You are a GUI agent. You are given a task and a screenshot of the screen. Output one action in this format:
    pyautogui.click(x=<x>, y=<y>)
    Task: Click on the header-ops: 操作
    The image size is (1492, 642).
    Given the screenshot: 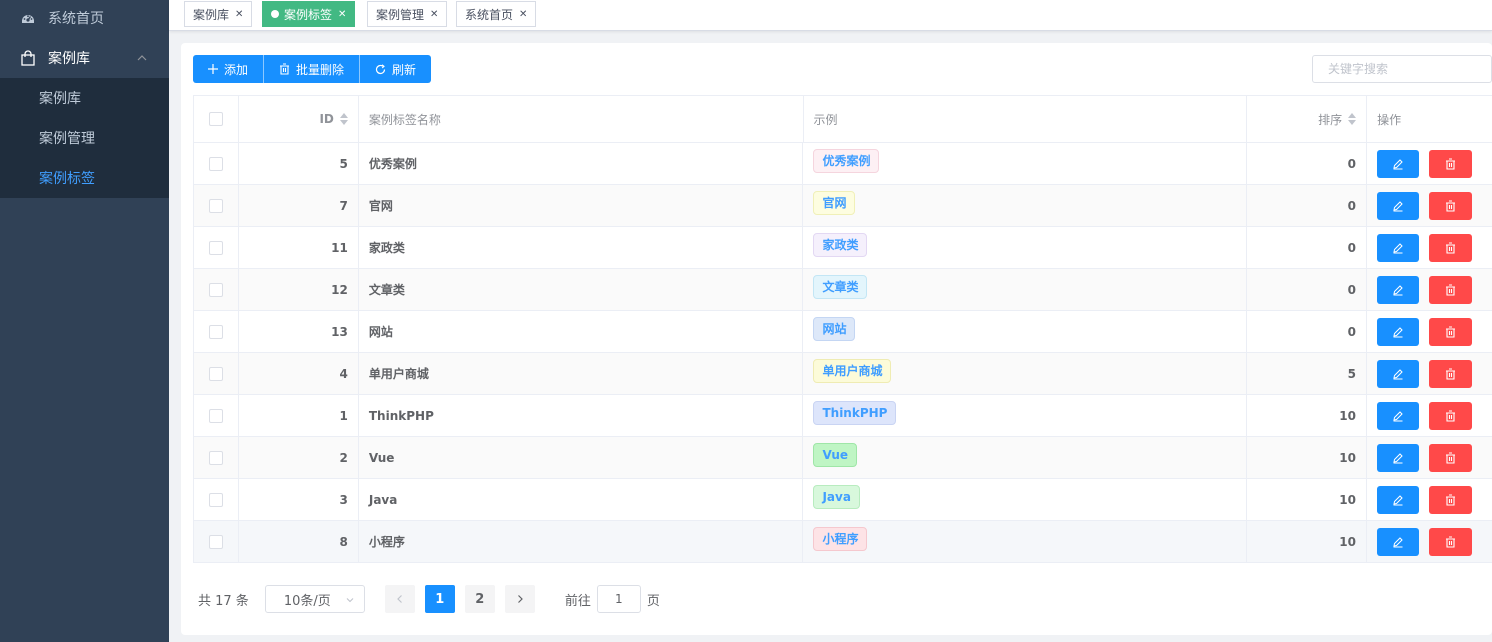 What is the action you would take?
    pyautogui.click(x=1429, y=119)
    